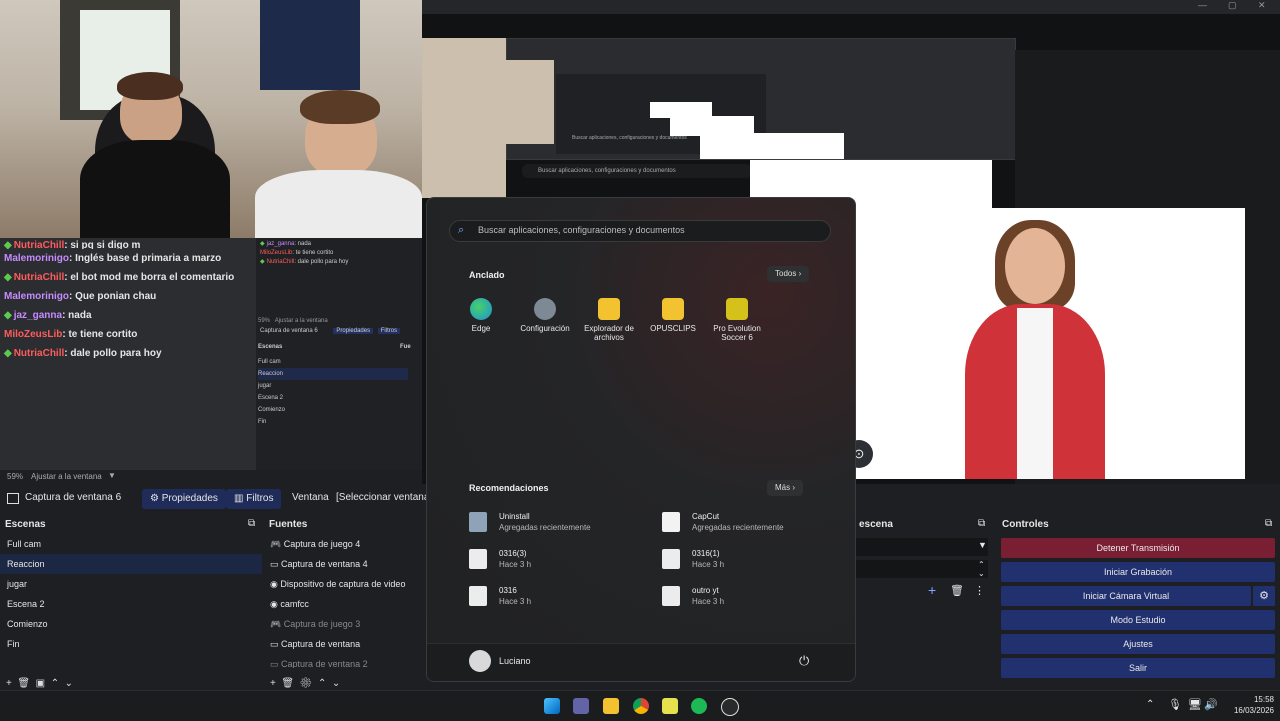 This screenshot has height=721, width=1280. I want to click on close-icon: ✕, so click(1262, 5).